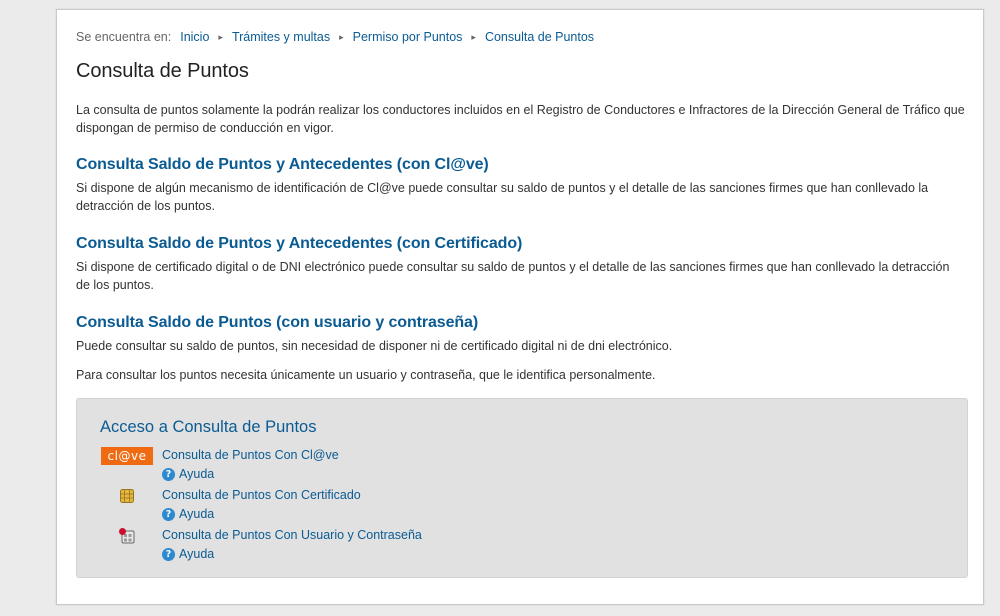  Describe the element at coordinates (208, 427) in the screenshot. I see `access-title: Acceso a Consulta de Puntos` at that location.